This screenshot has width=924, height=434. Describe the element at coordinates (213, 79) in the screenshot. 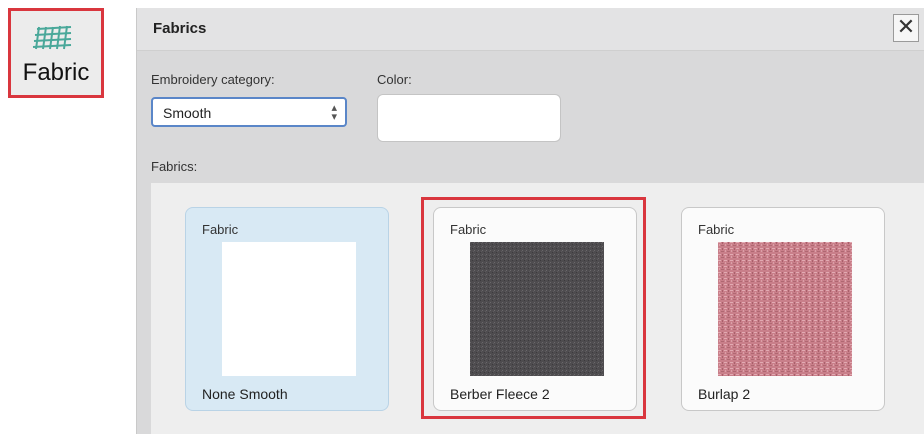

I see `embroidery-category-label: Embroidery category:` at that location.